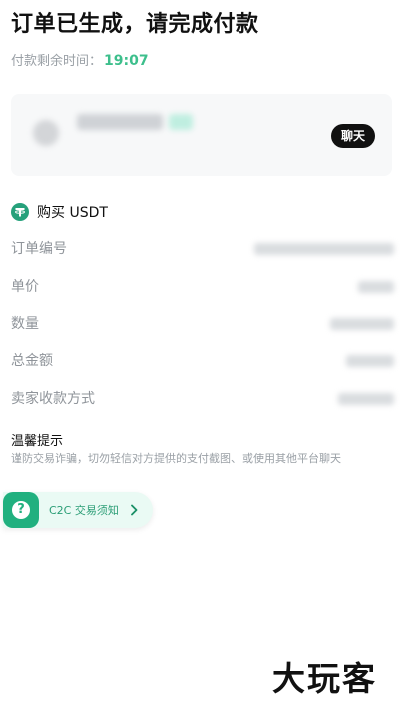  What do you see at coordinates (324, 249) in the screenshot?
I see `order-number-value-blurred` at bounding box center [324, 249].